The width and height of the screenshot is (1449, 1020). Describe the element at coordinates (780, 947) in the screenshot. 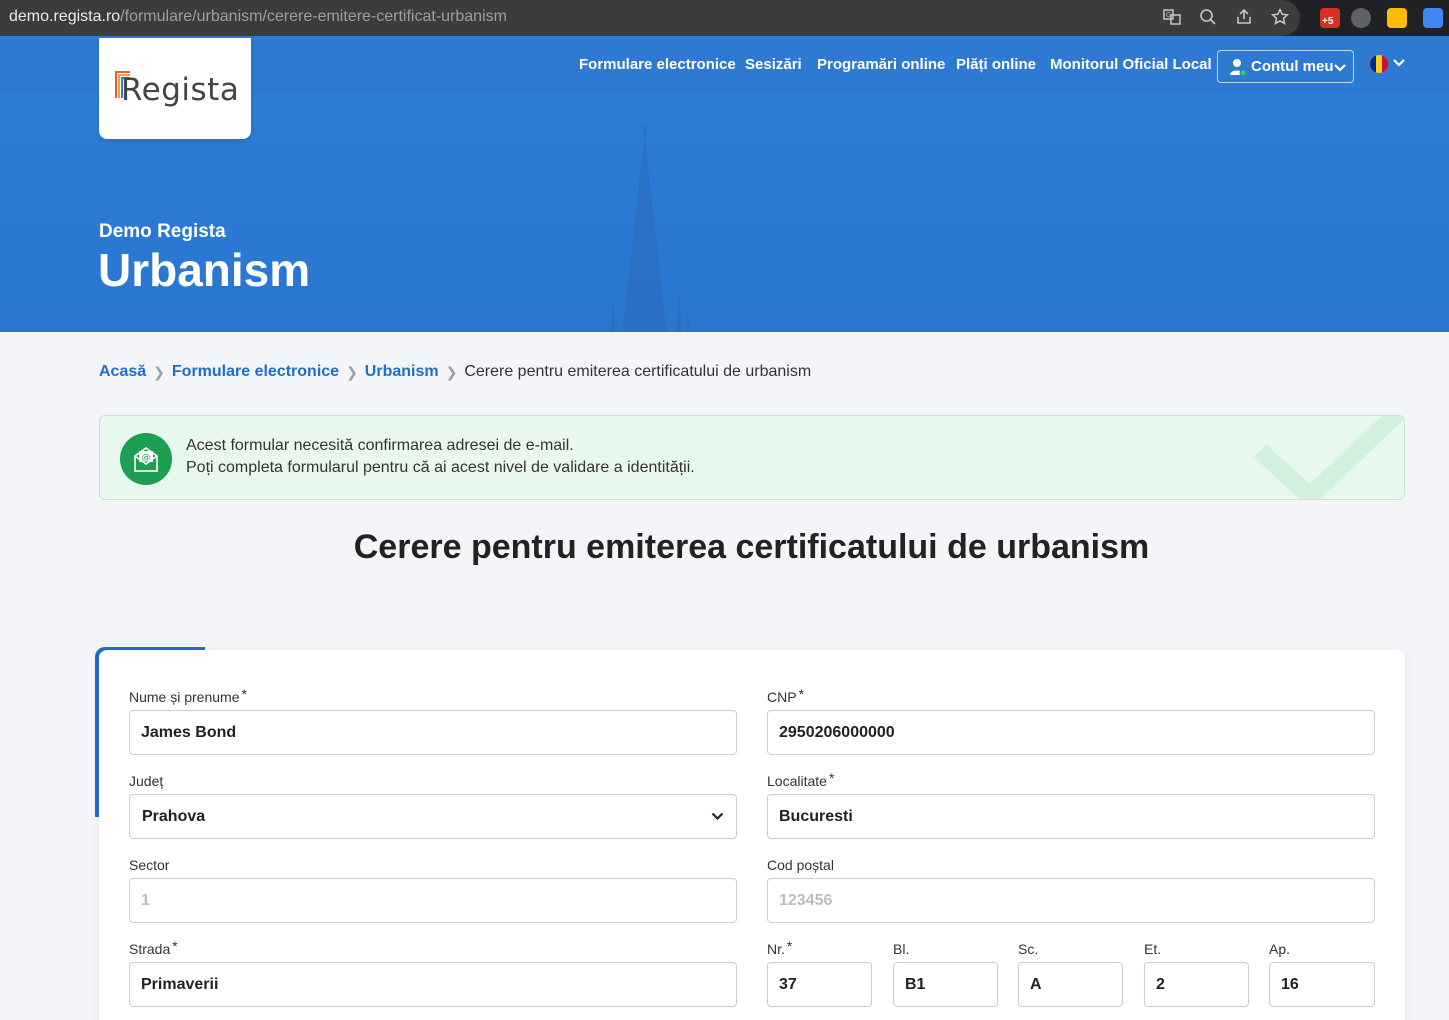

I see `nr-label: Nr. *` at that location.